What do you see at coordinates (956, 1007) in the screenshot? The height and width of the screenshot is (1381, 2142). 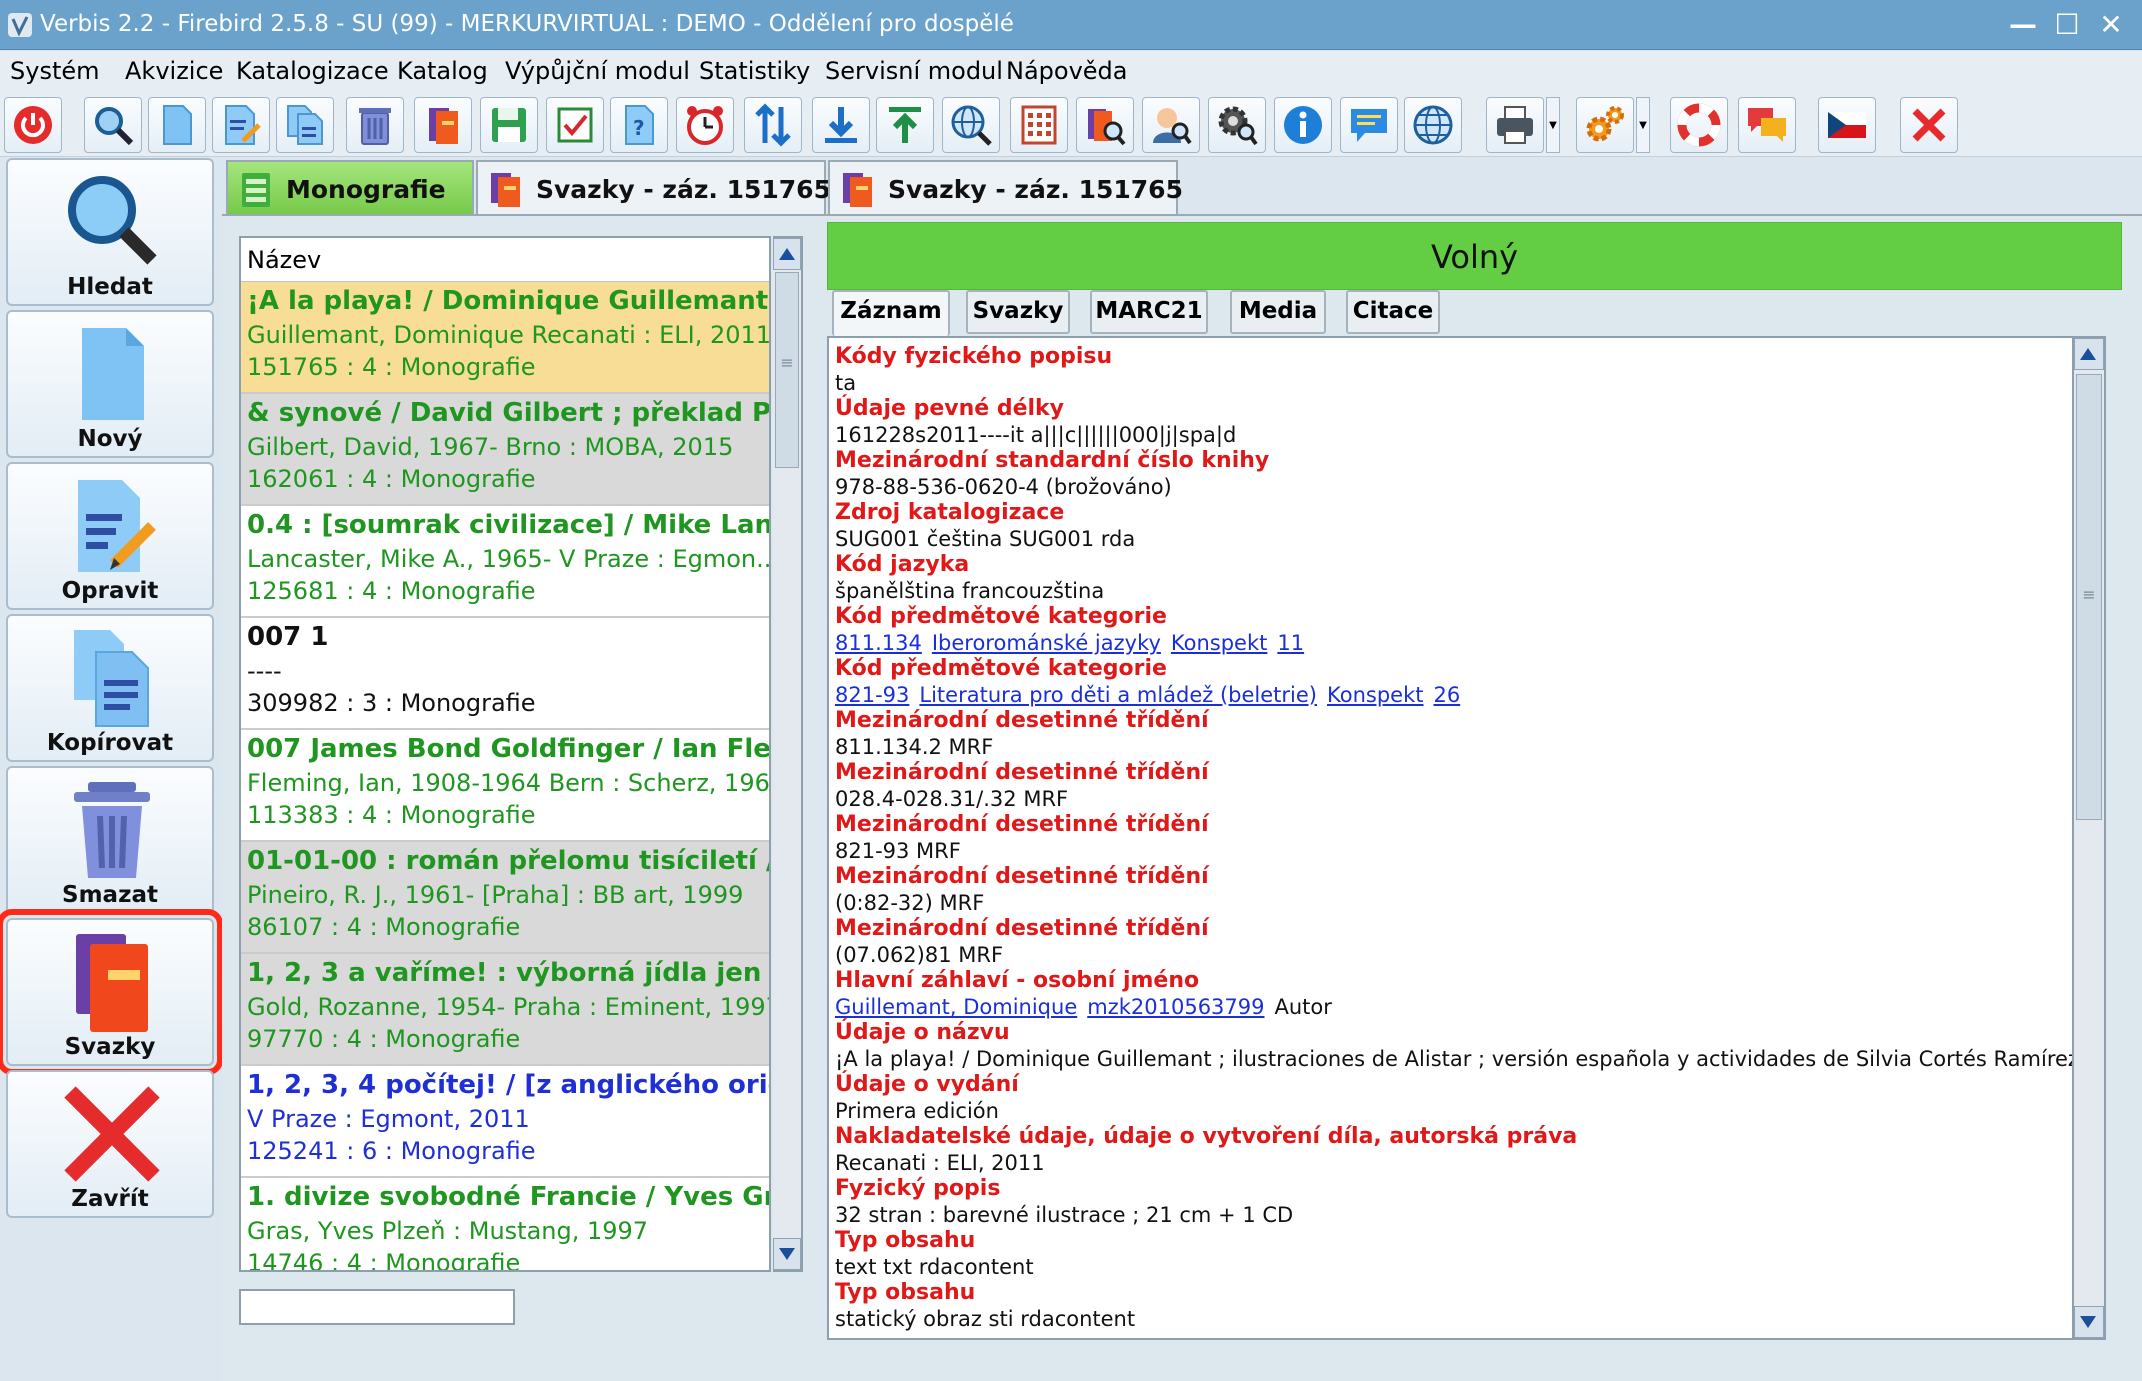 I see `field-link: Guillemant, Dominique` at bounding box center [956, 1007].